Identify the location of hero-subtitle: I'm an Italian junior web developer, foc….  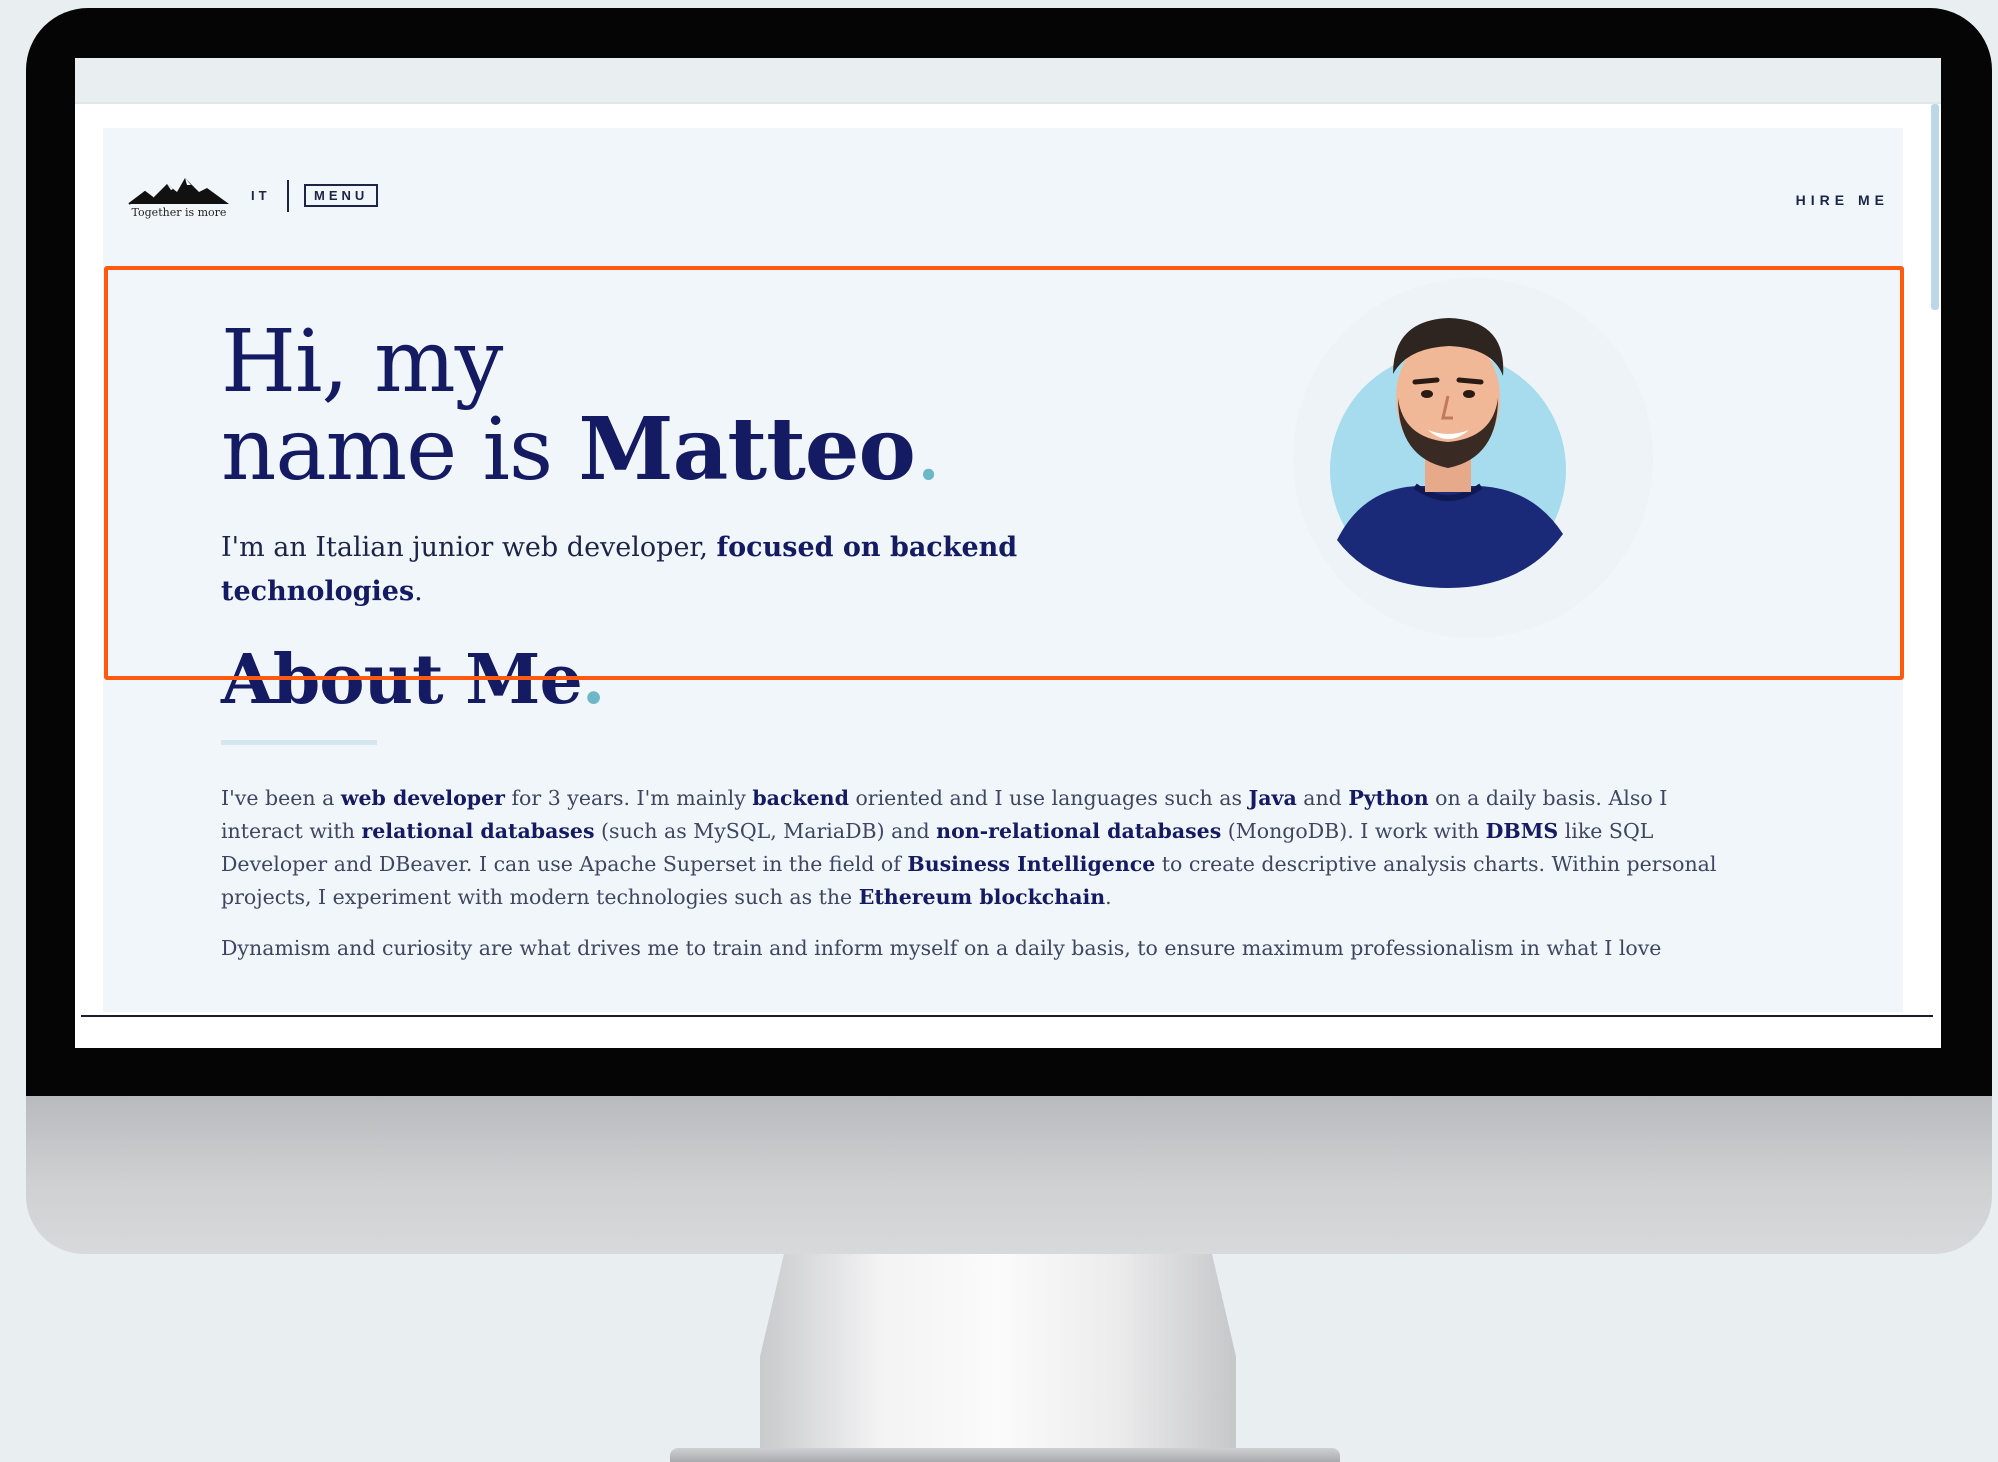
(631, 570).